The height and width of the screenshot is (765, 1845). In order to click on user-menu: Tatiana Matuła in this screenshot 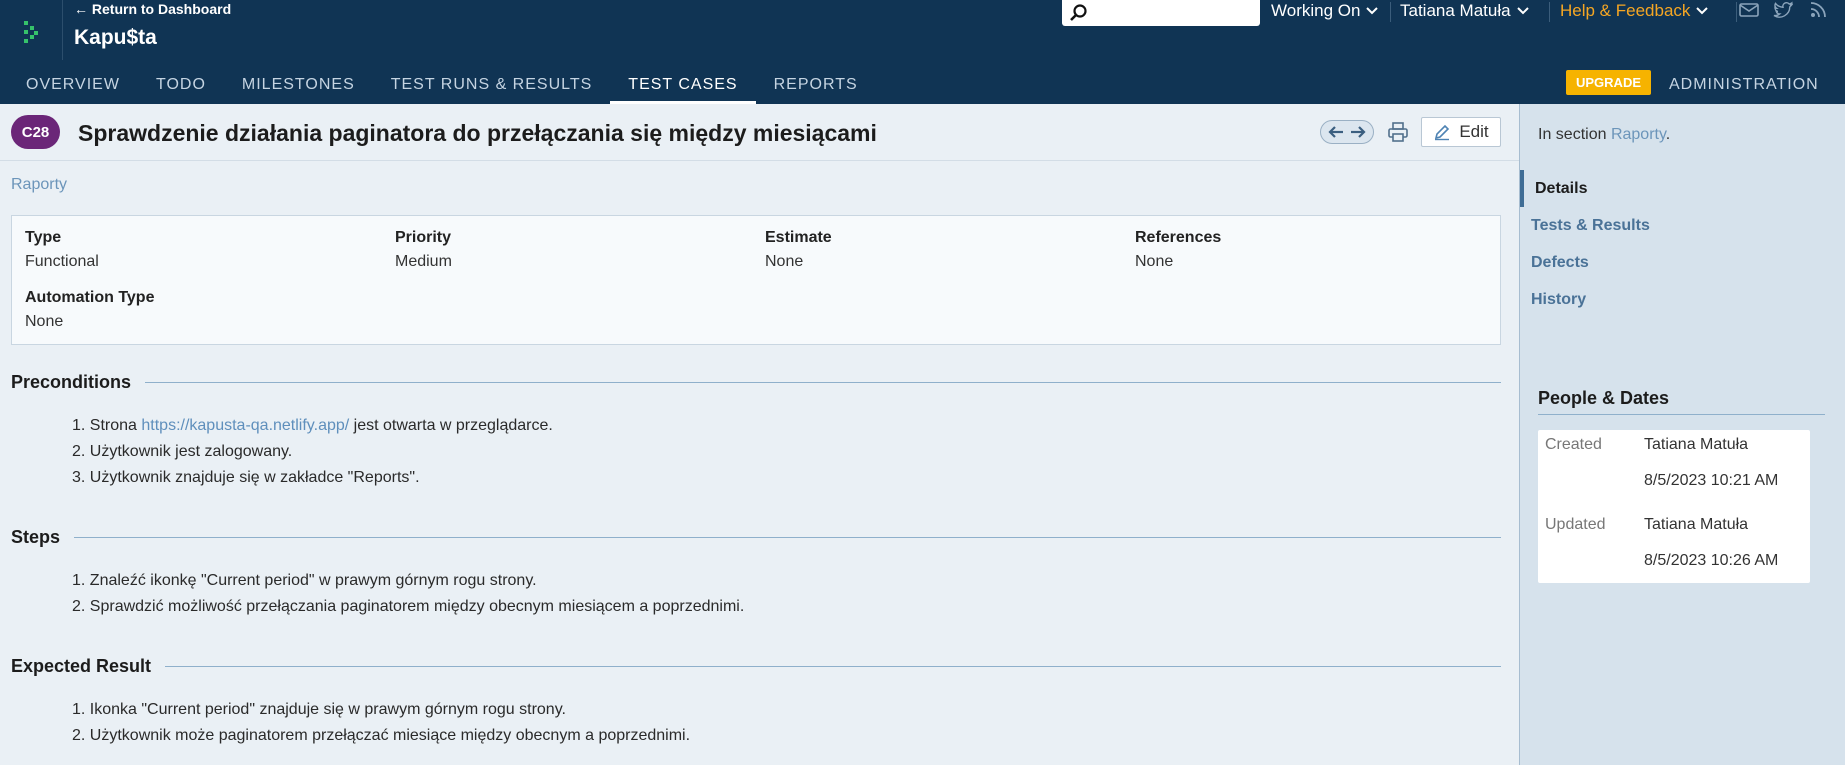, I will do `click(1464, 11)`.